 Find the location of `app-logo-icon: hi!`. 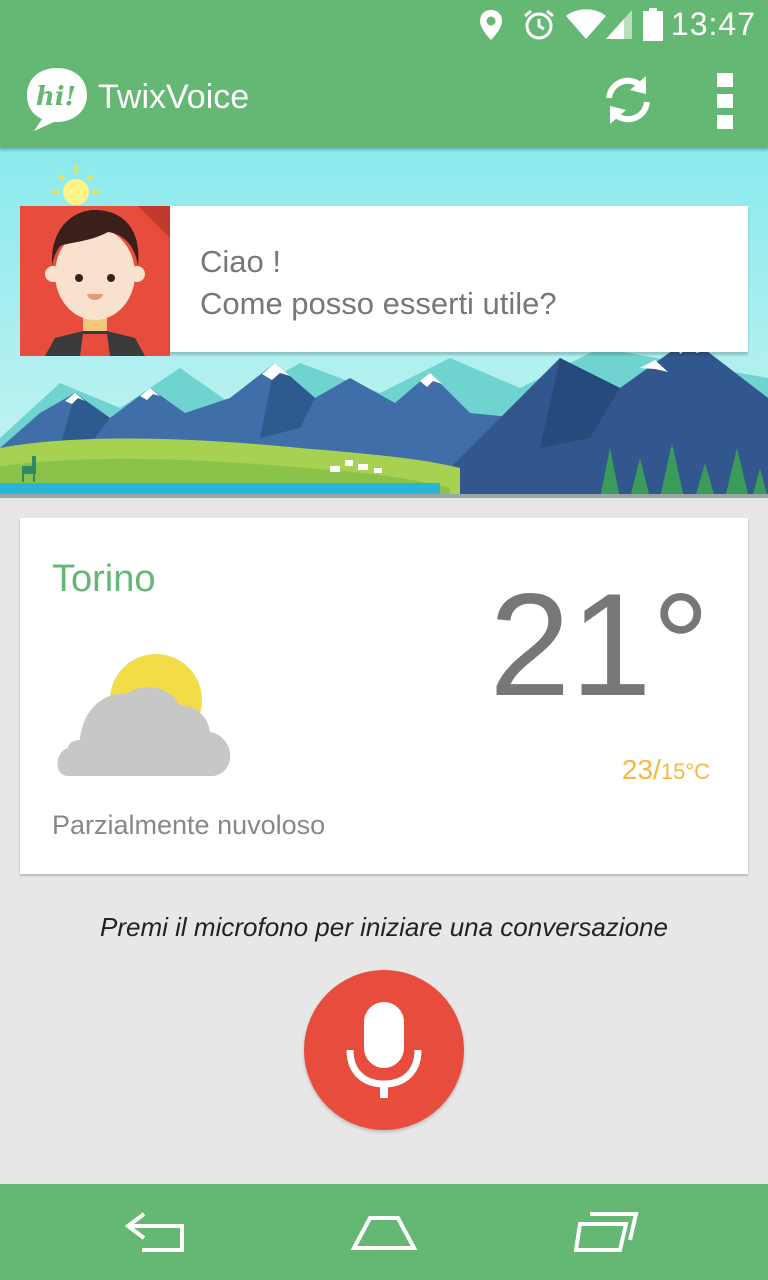

app-logo-icon: hi! is located at coordinates (57, 99).